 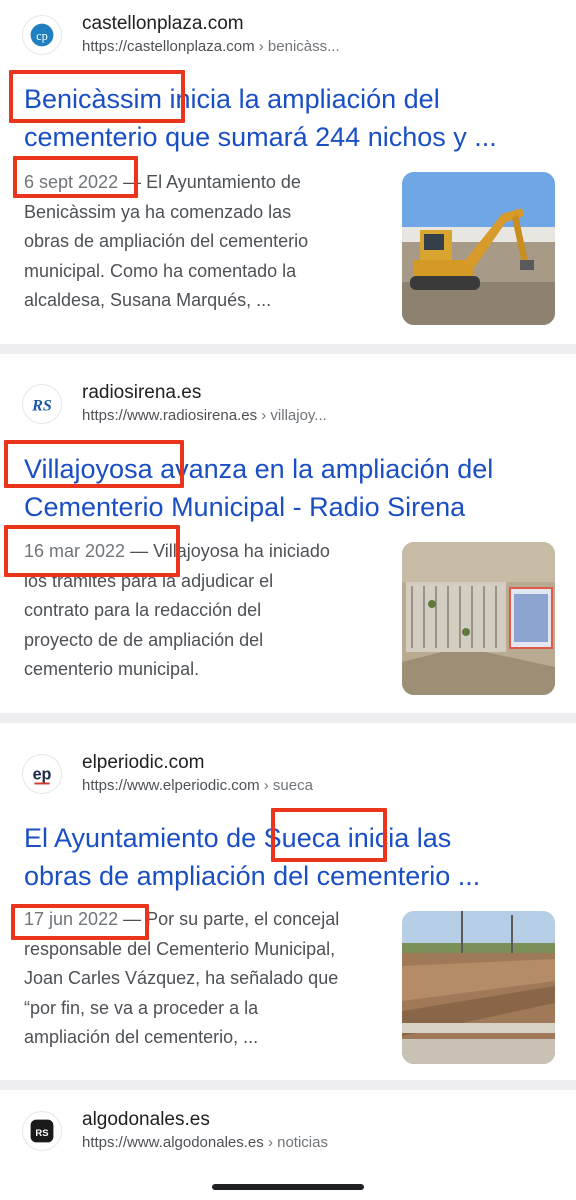 What do you see at coordinates (205, 1142) in the screenshot?
I see `site-url: https://www.algodonales.es › noticias` at bounding box center [205, 1142].